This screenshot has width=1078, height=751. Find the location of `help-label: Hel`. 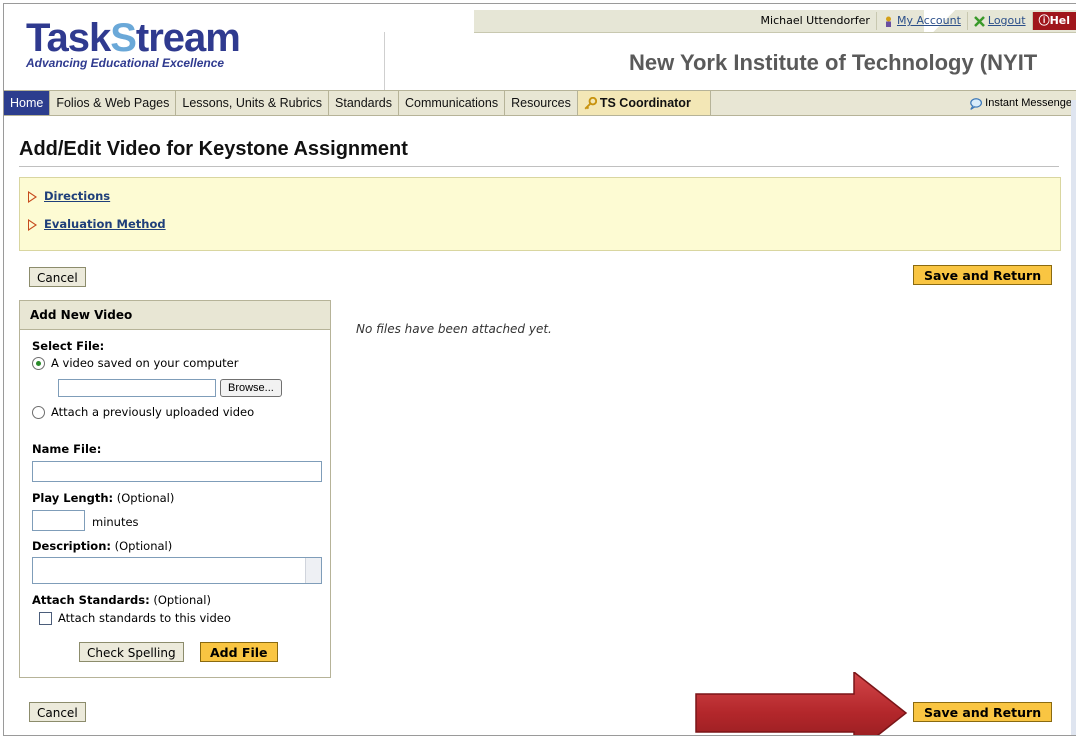

help-label: Hel is located at coordinates (1059, 20).